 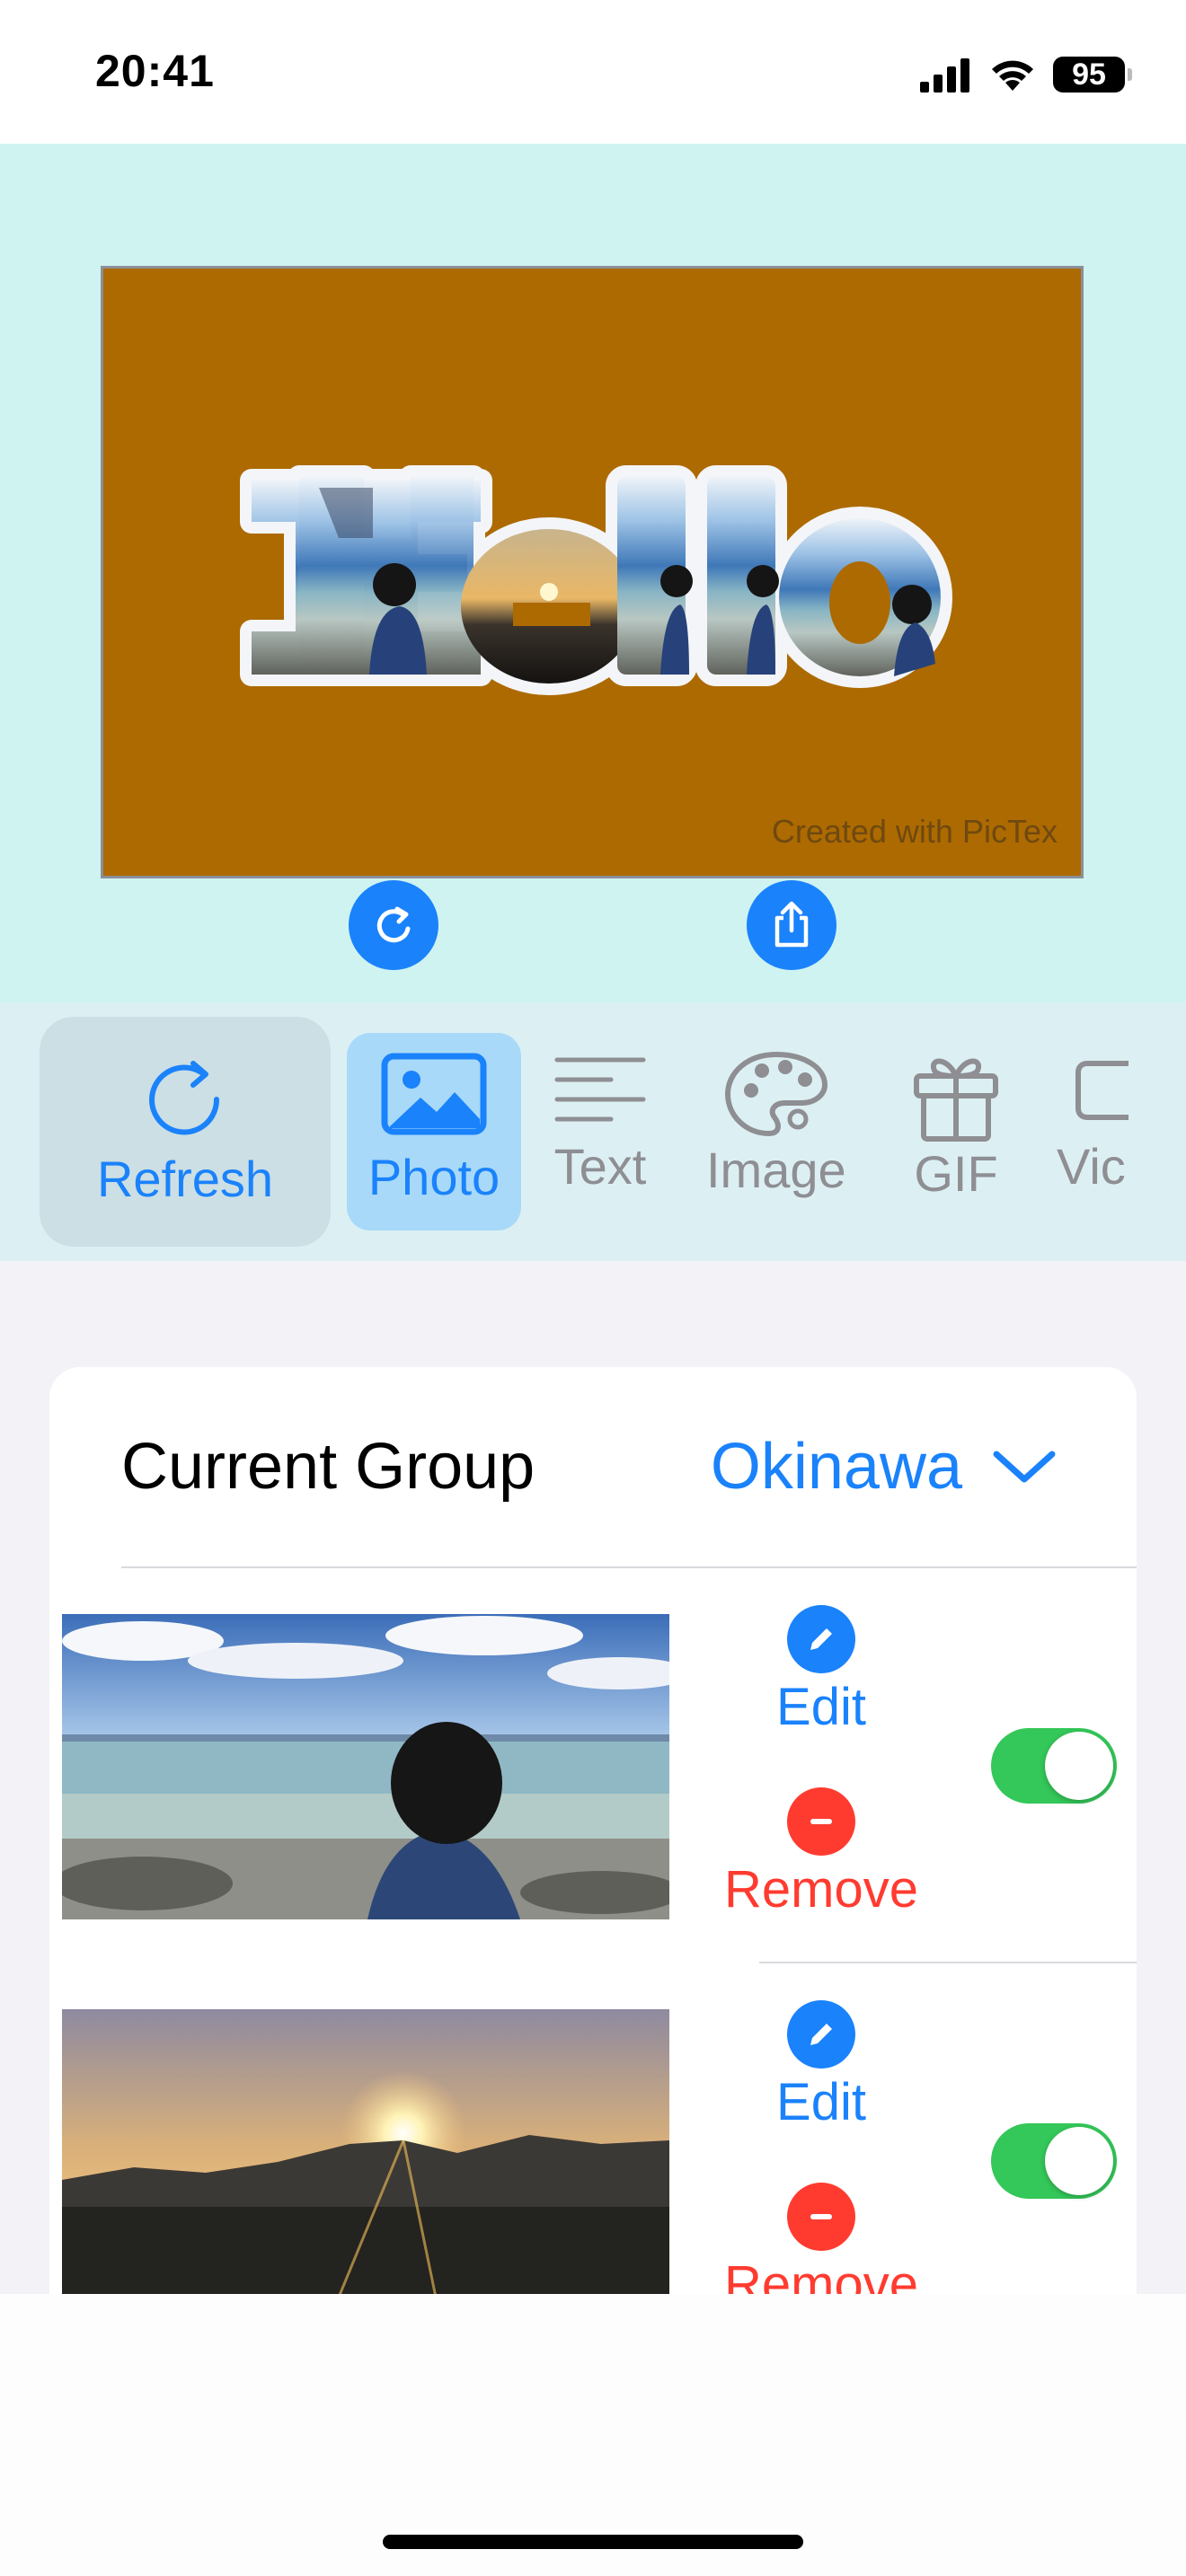 I want to click on hello-text-art, so click(x=596, y=580).